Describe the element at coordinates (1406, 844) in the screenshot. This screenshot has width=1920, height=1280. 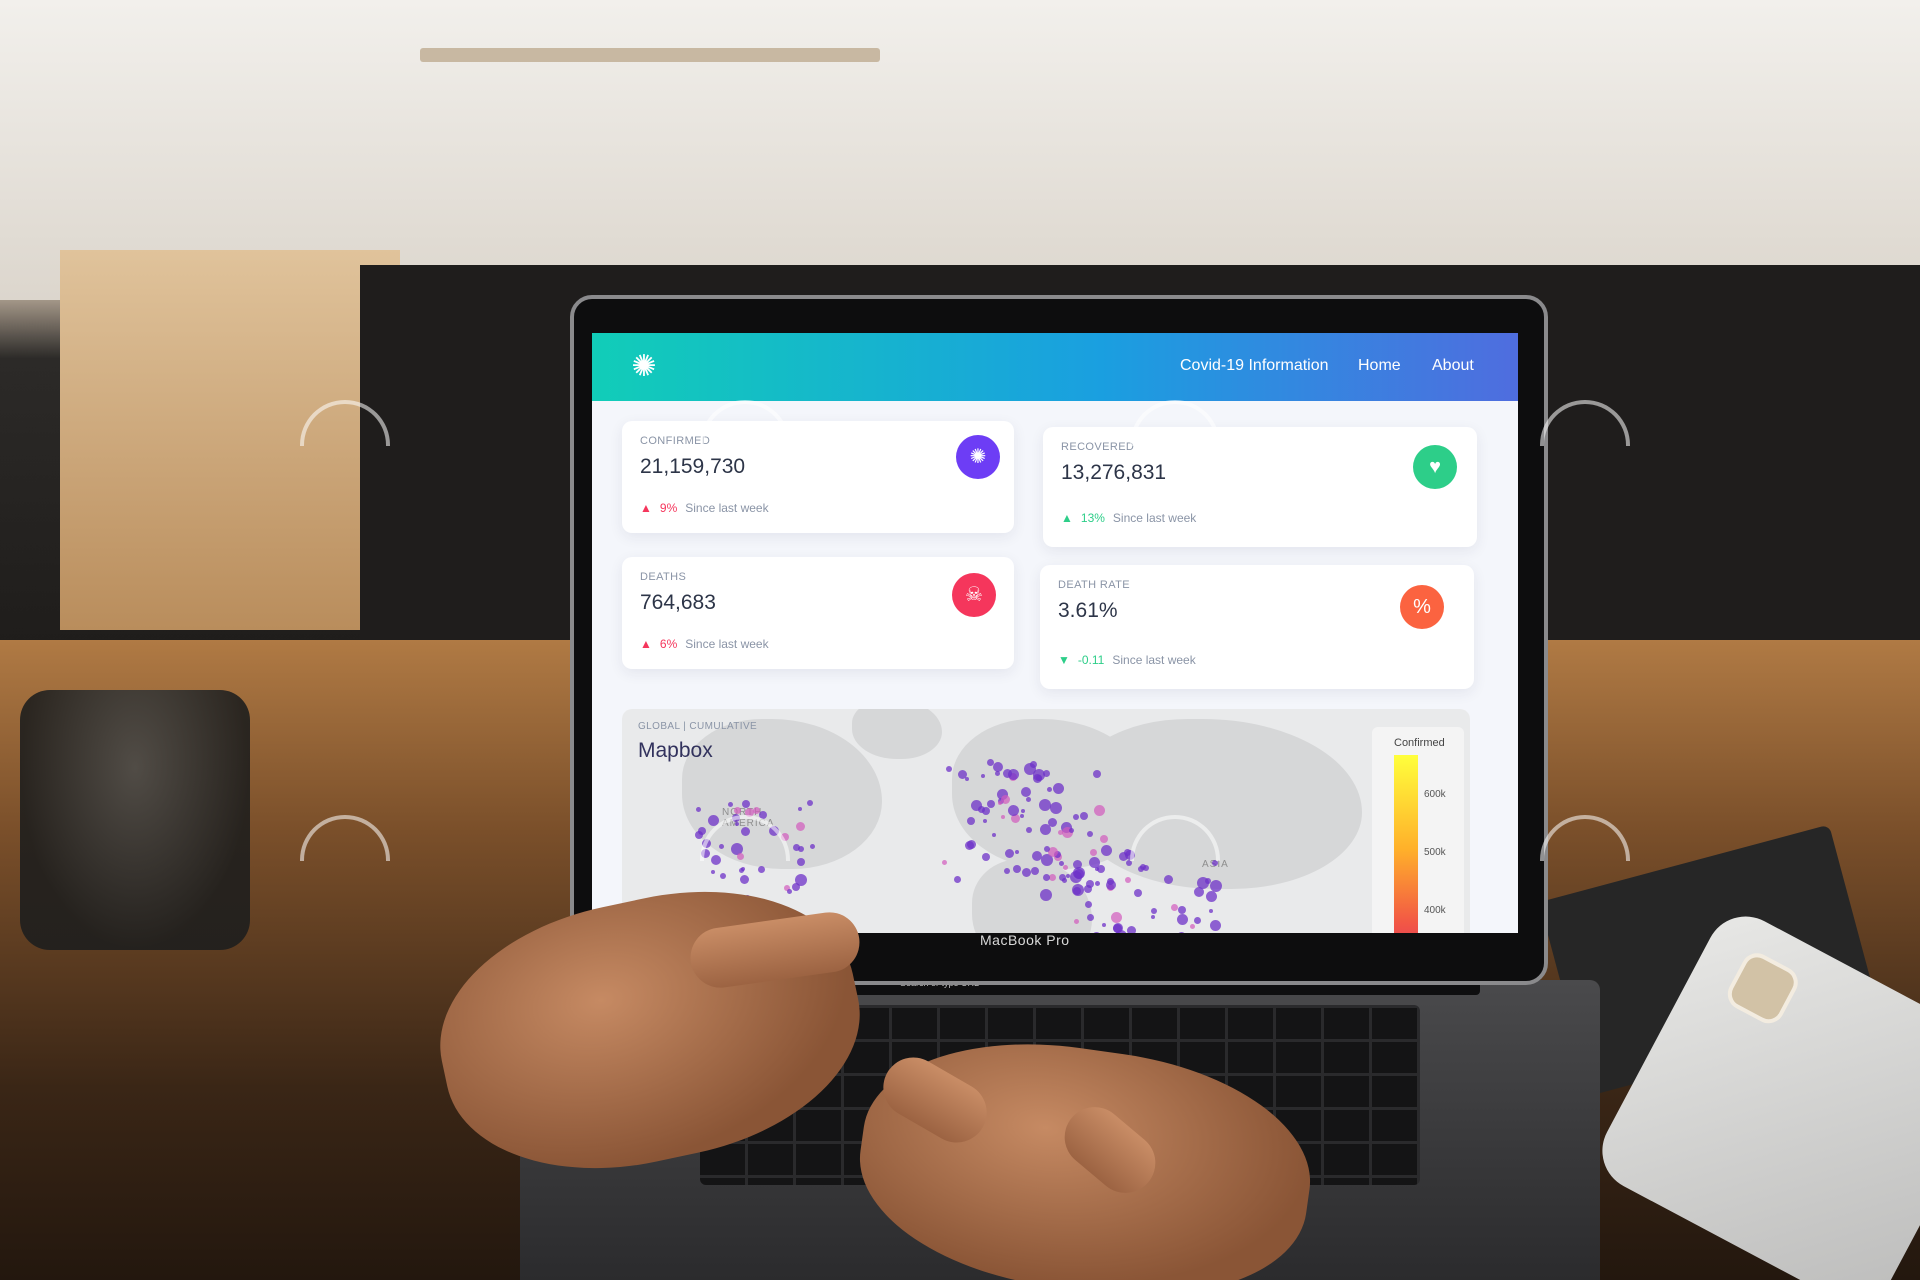
I see `legend-color-scale` at that location.